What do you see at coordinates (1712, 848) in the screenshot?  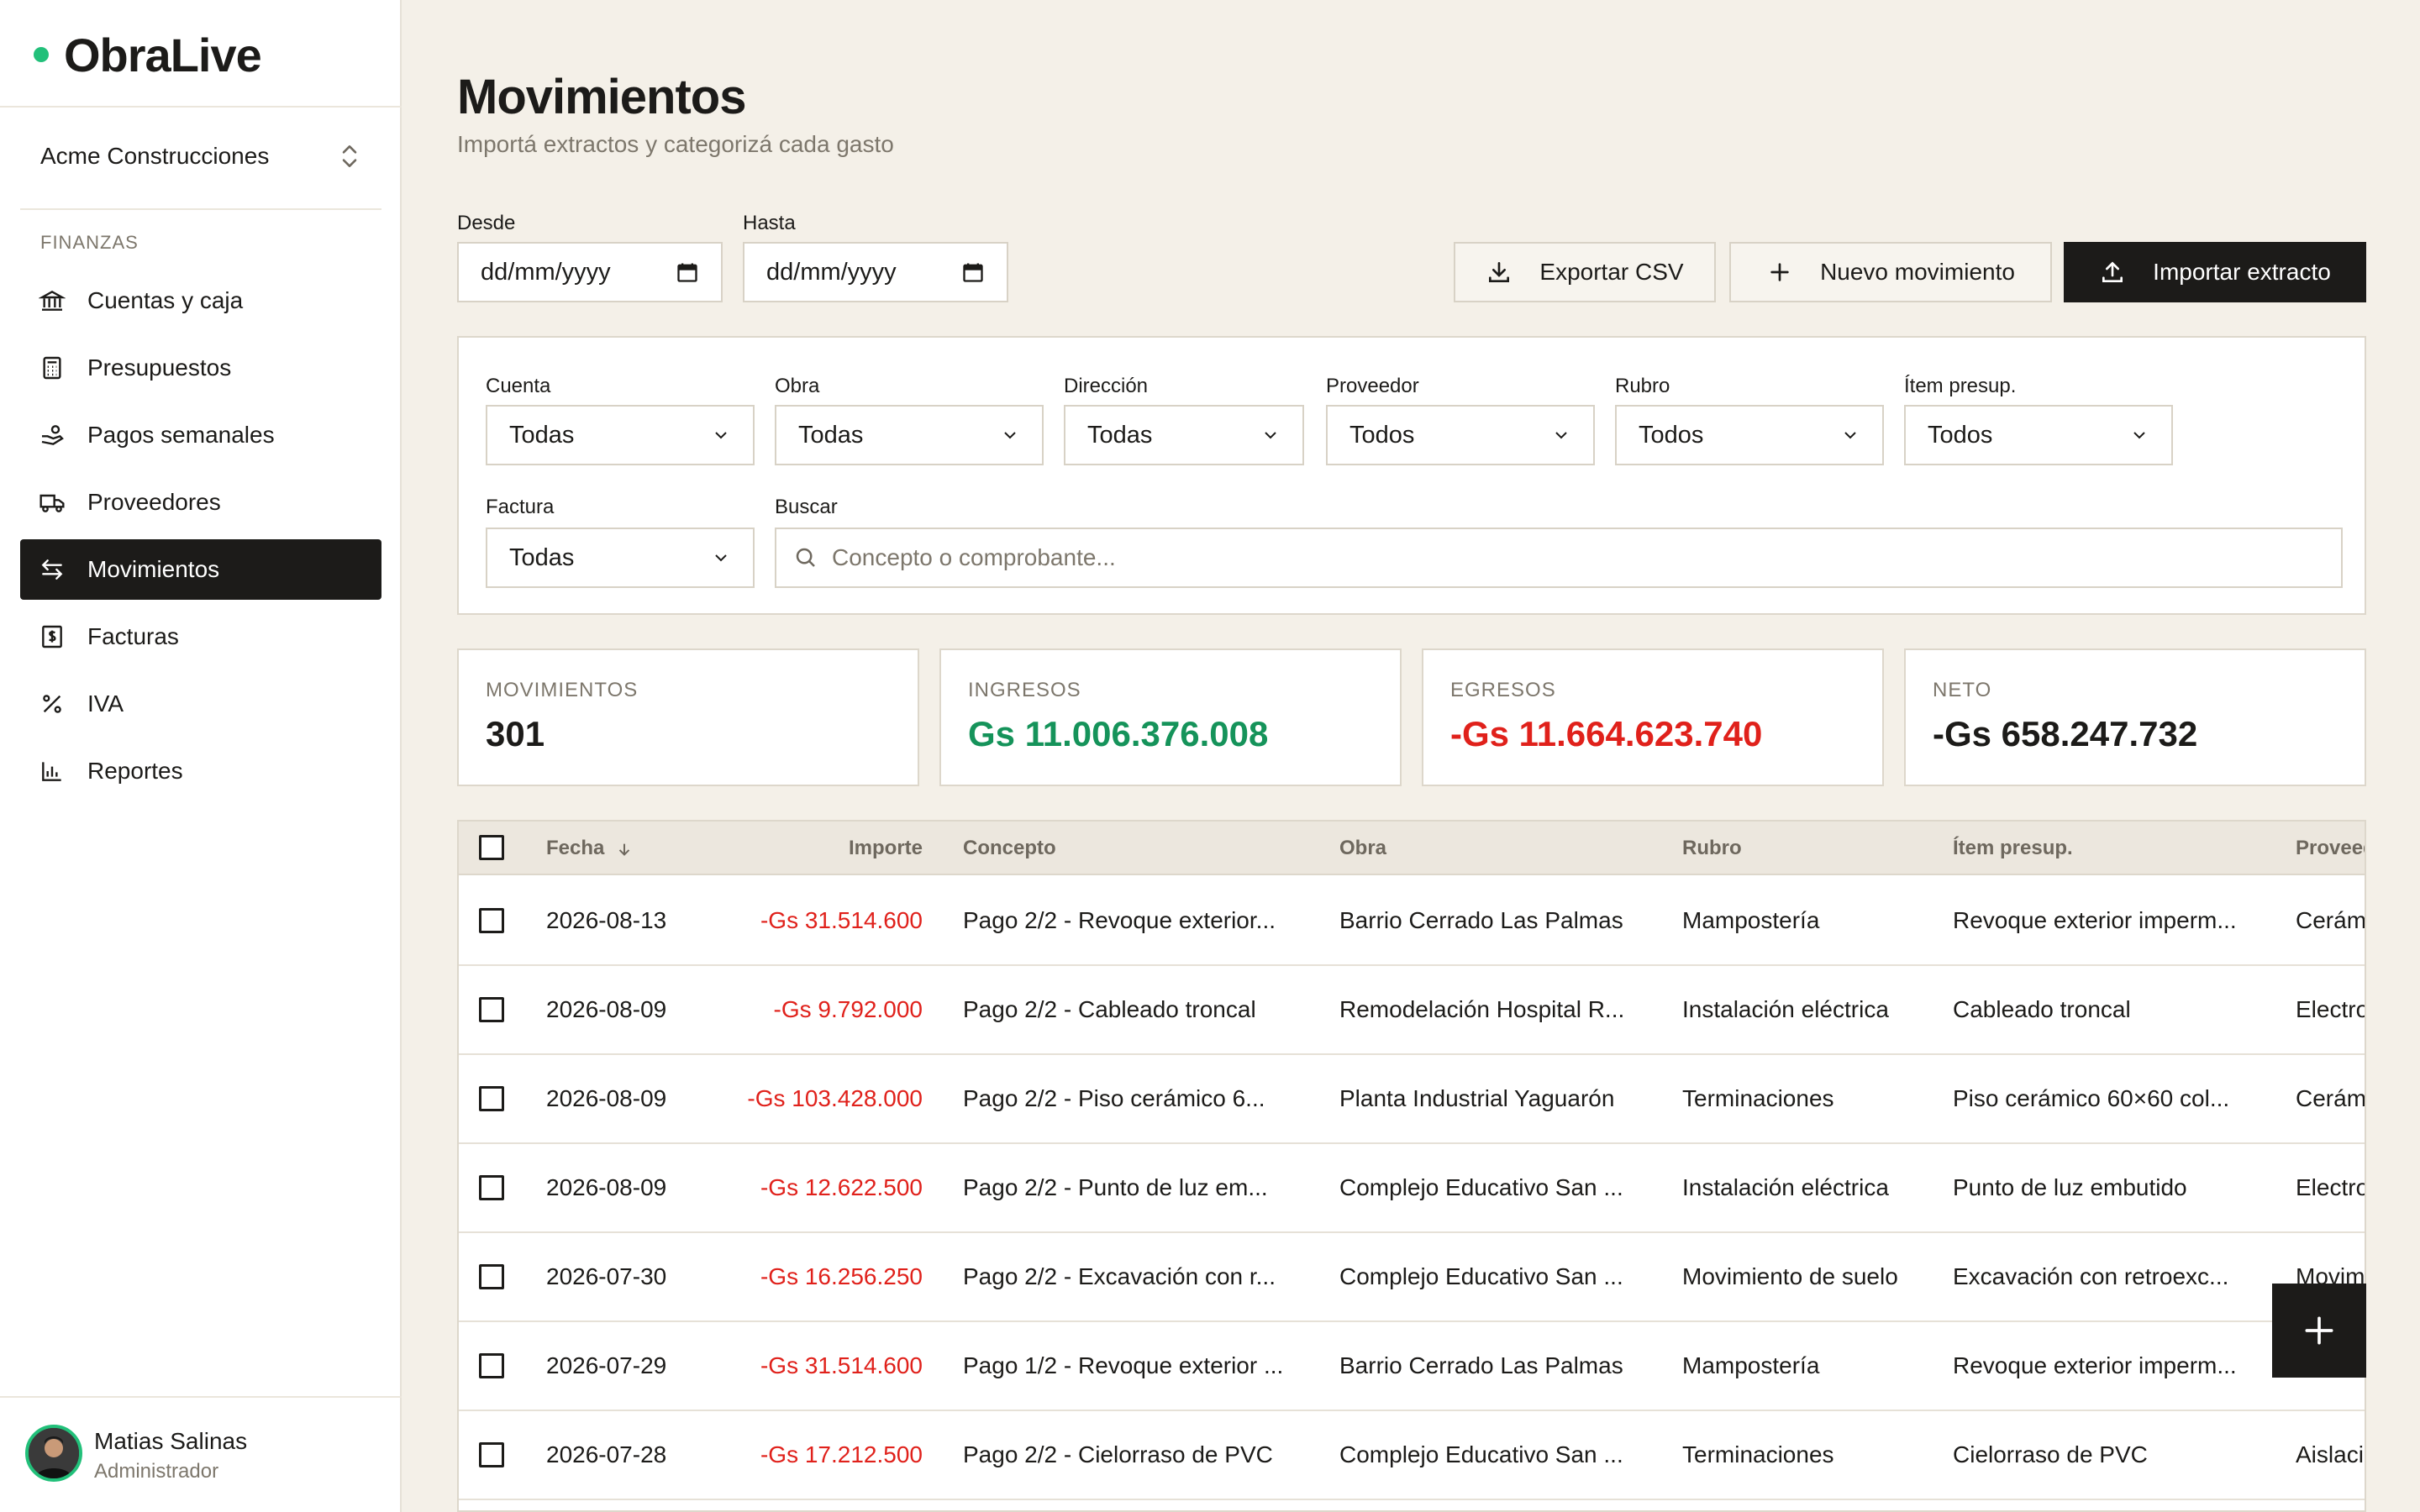 I see `column-header-rubro: Rubro` at bounding box center [1712, 848].